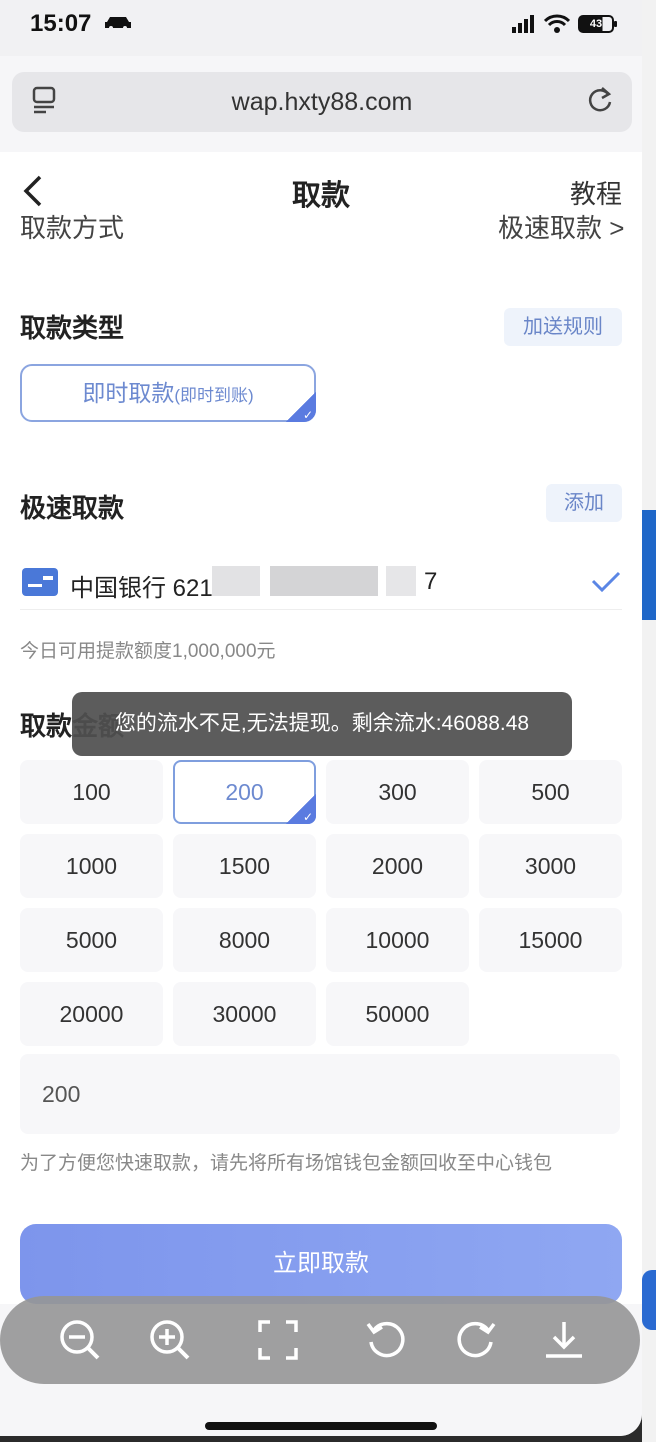 The image size is (656, 1442). Describe the element at coordinates (600, 100) in the screenshot. I see `reload-icon` at that location.